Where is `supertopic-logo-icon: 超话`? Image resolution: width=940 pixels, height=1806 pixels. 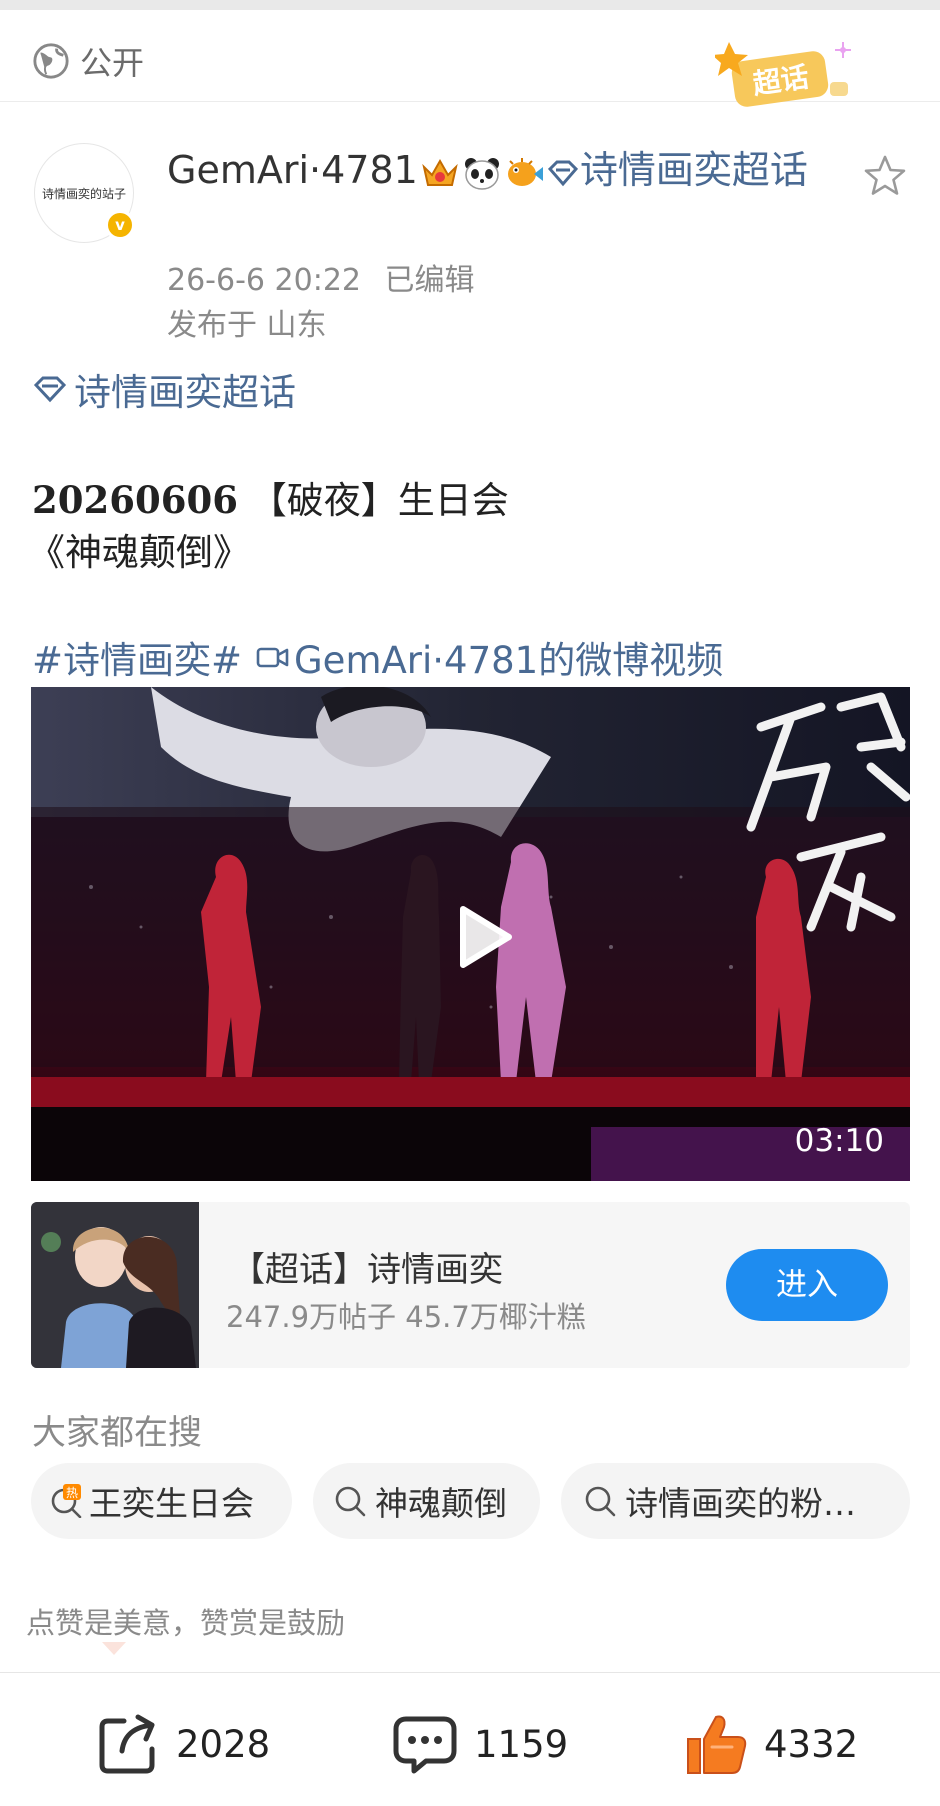 supertopic-logo-icon: 超话 is located at coordinates (781, 74).